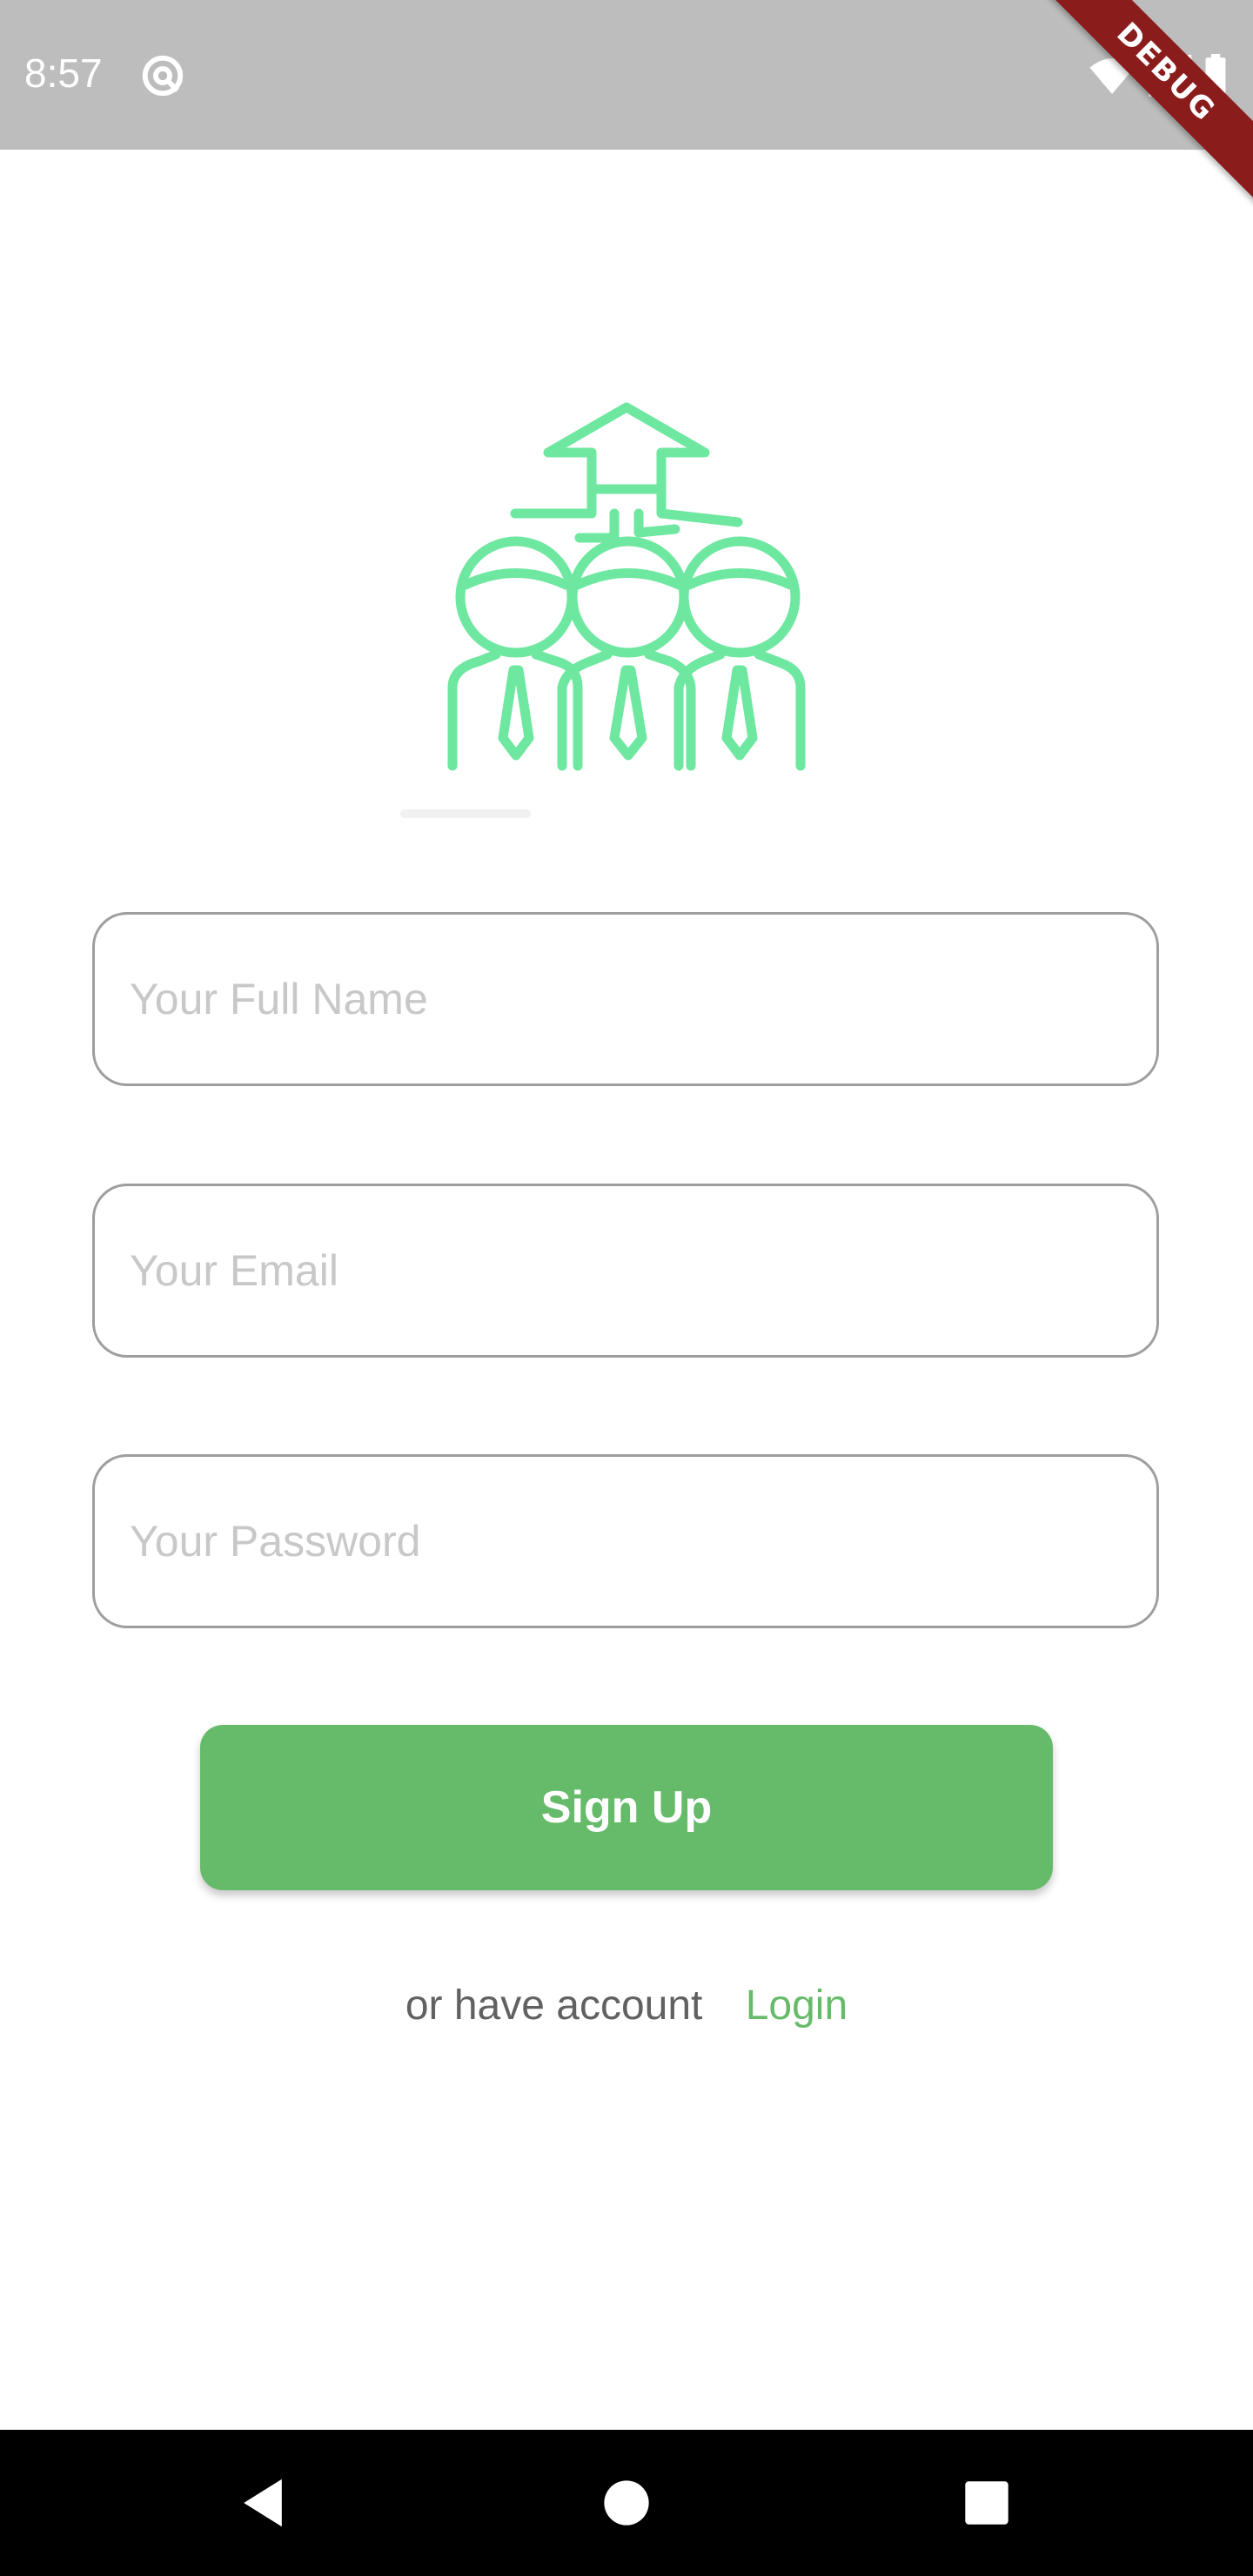  I want to click on sign-up-button: Sign Up, so click(626, 1807).